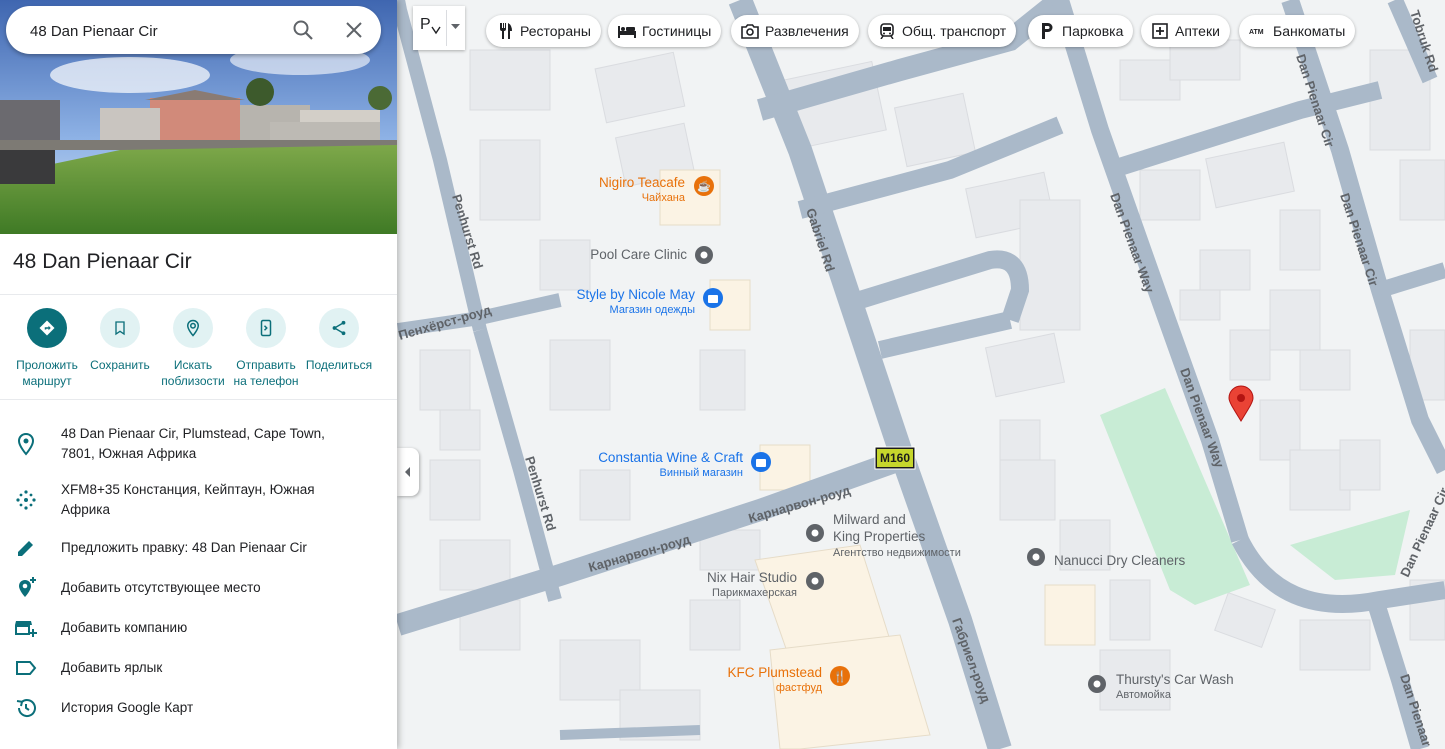 The width and height of the screenshot is (1445, 749). Describe the element at coordinates (1175, 679) in the screenshot. I see `poi-name: Thursty's Car Wash` at that location.